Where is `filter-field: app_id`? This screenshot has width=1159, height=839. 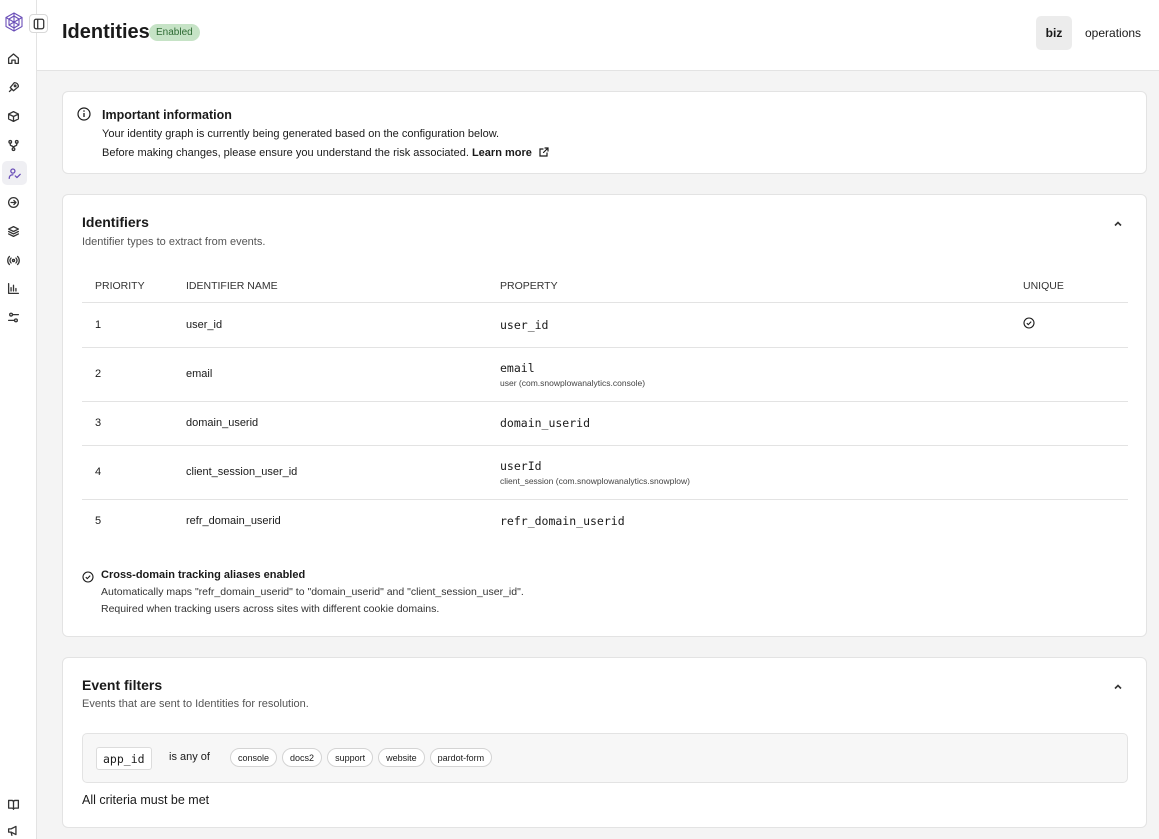
filter-field: app_id is located at coordinates (124, 758).